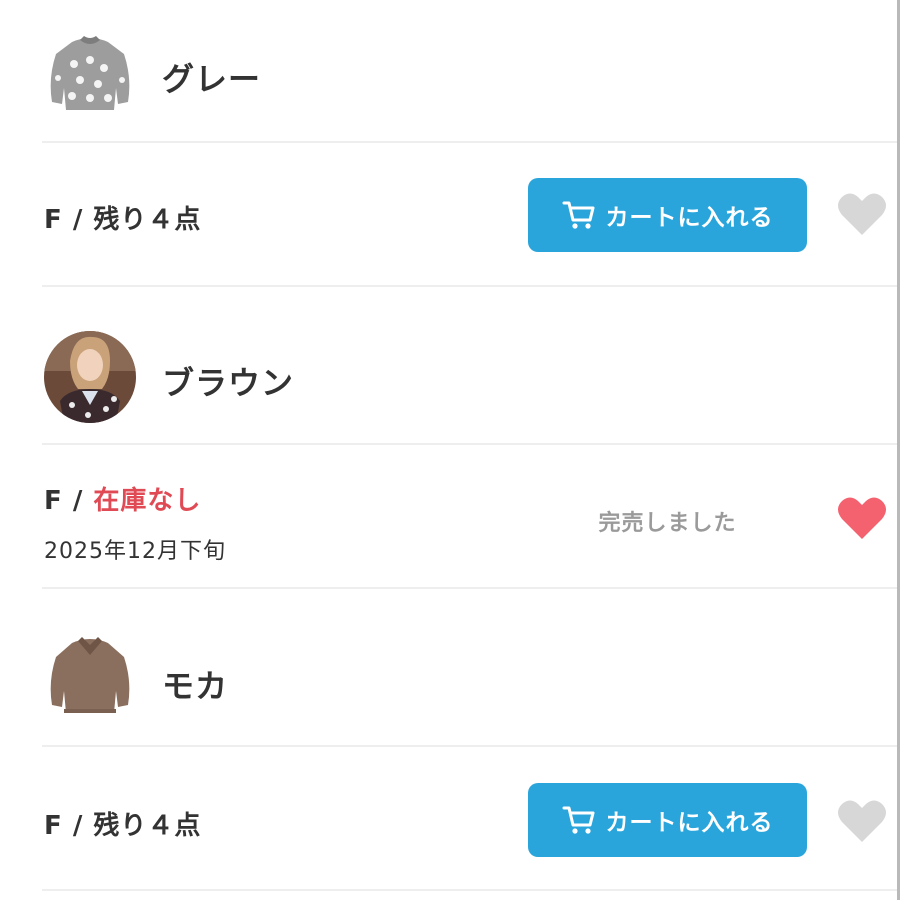 The height and width of the screenshot is (900, 900). Describe the element at coordinates (90, 74) in the screenshot. I see `gray-sweater-thumbnail` at that location.